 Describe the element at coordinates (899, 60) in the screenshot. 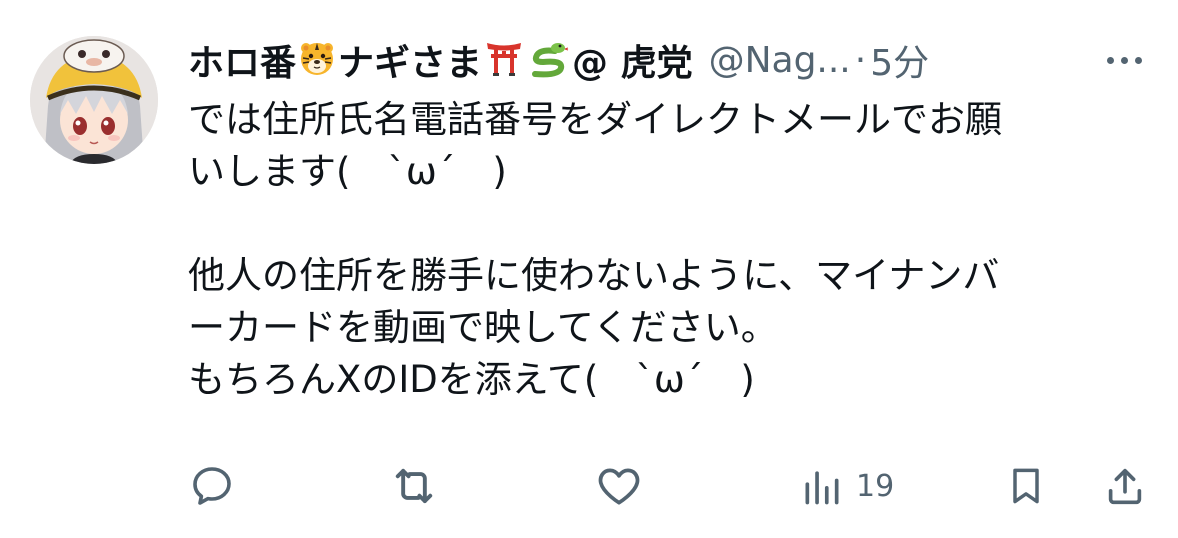

I see `timestamp: 5分` at that location.